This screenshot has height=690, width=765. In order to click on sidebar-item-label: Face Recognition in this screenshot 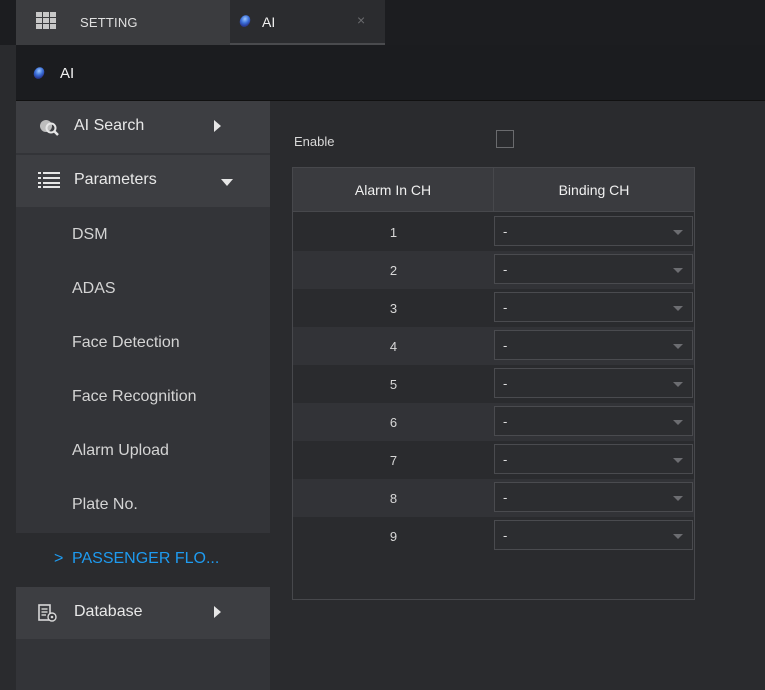, I will do `click(134, 396)`.